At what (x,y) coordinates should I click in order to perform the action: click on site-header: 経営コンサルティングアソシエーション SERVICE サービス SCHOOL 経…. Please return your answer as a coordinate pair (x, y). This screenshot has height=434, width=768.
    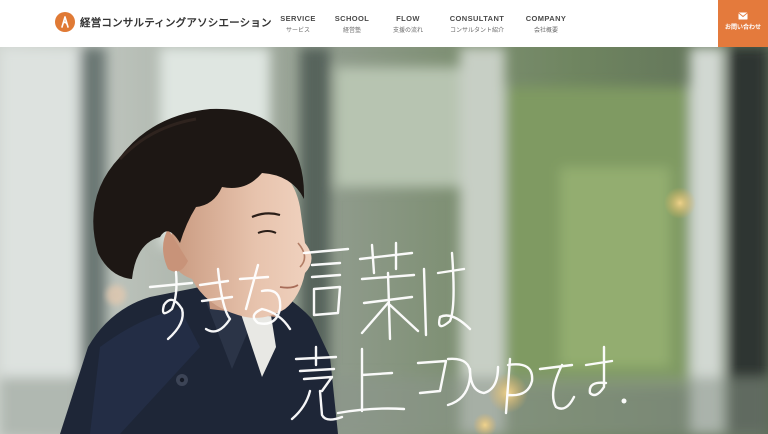
    Looking at the image, I should click on (384, 23).